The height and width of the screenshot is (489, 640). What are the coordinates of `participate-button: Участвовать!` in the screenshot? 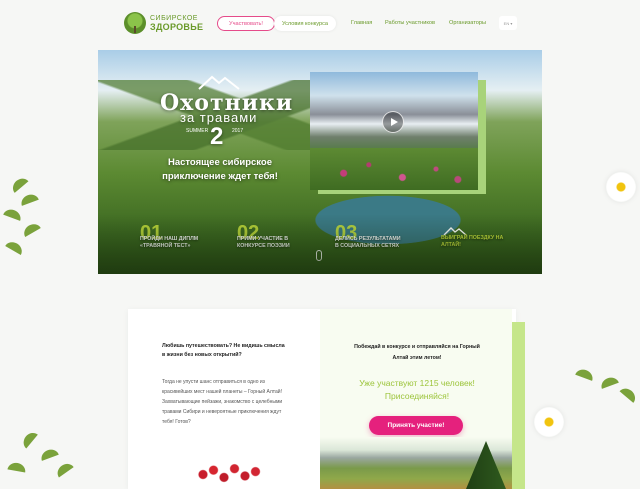 It's located at (246, 23).